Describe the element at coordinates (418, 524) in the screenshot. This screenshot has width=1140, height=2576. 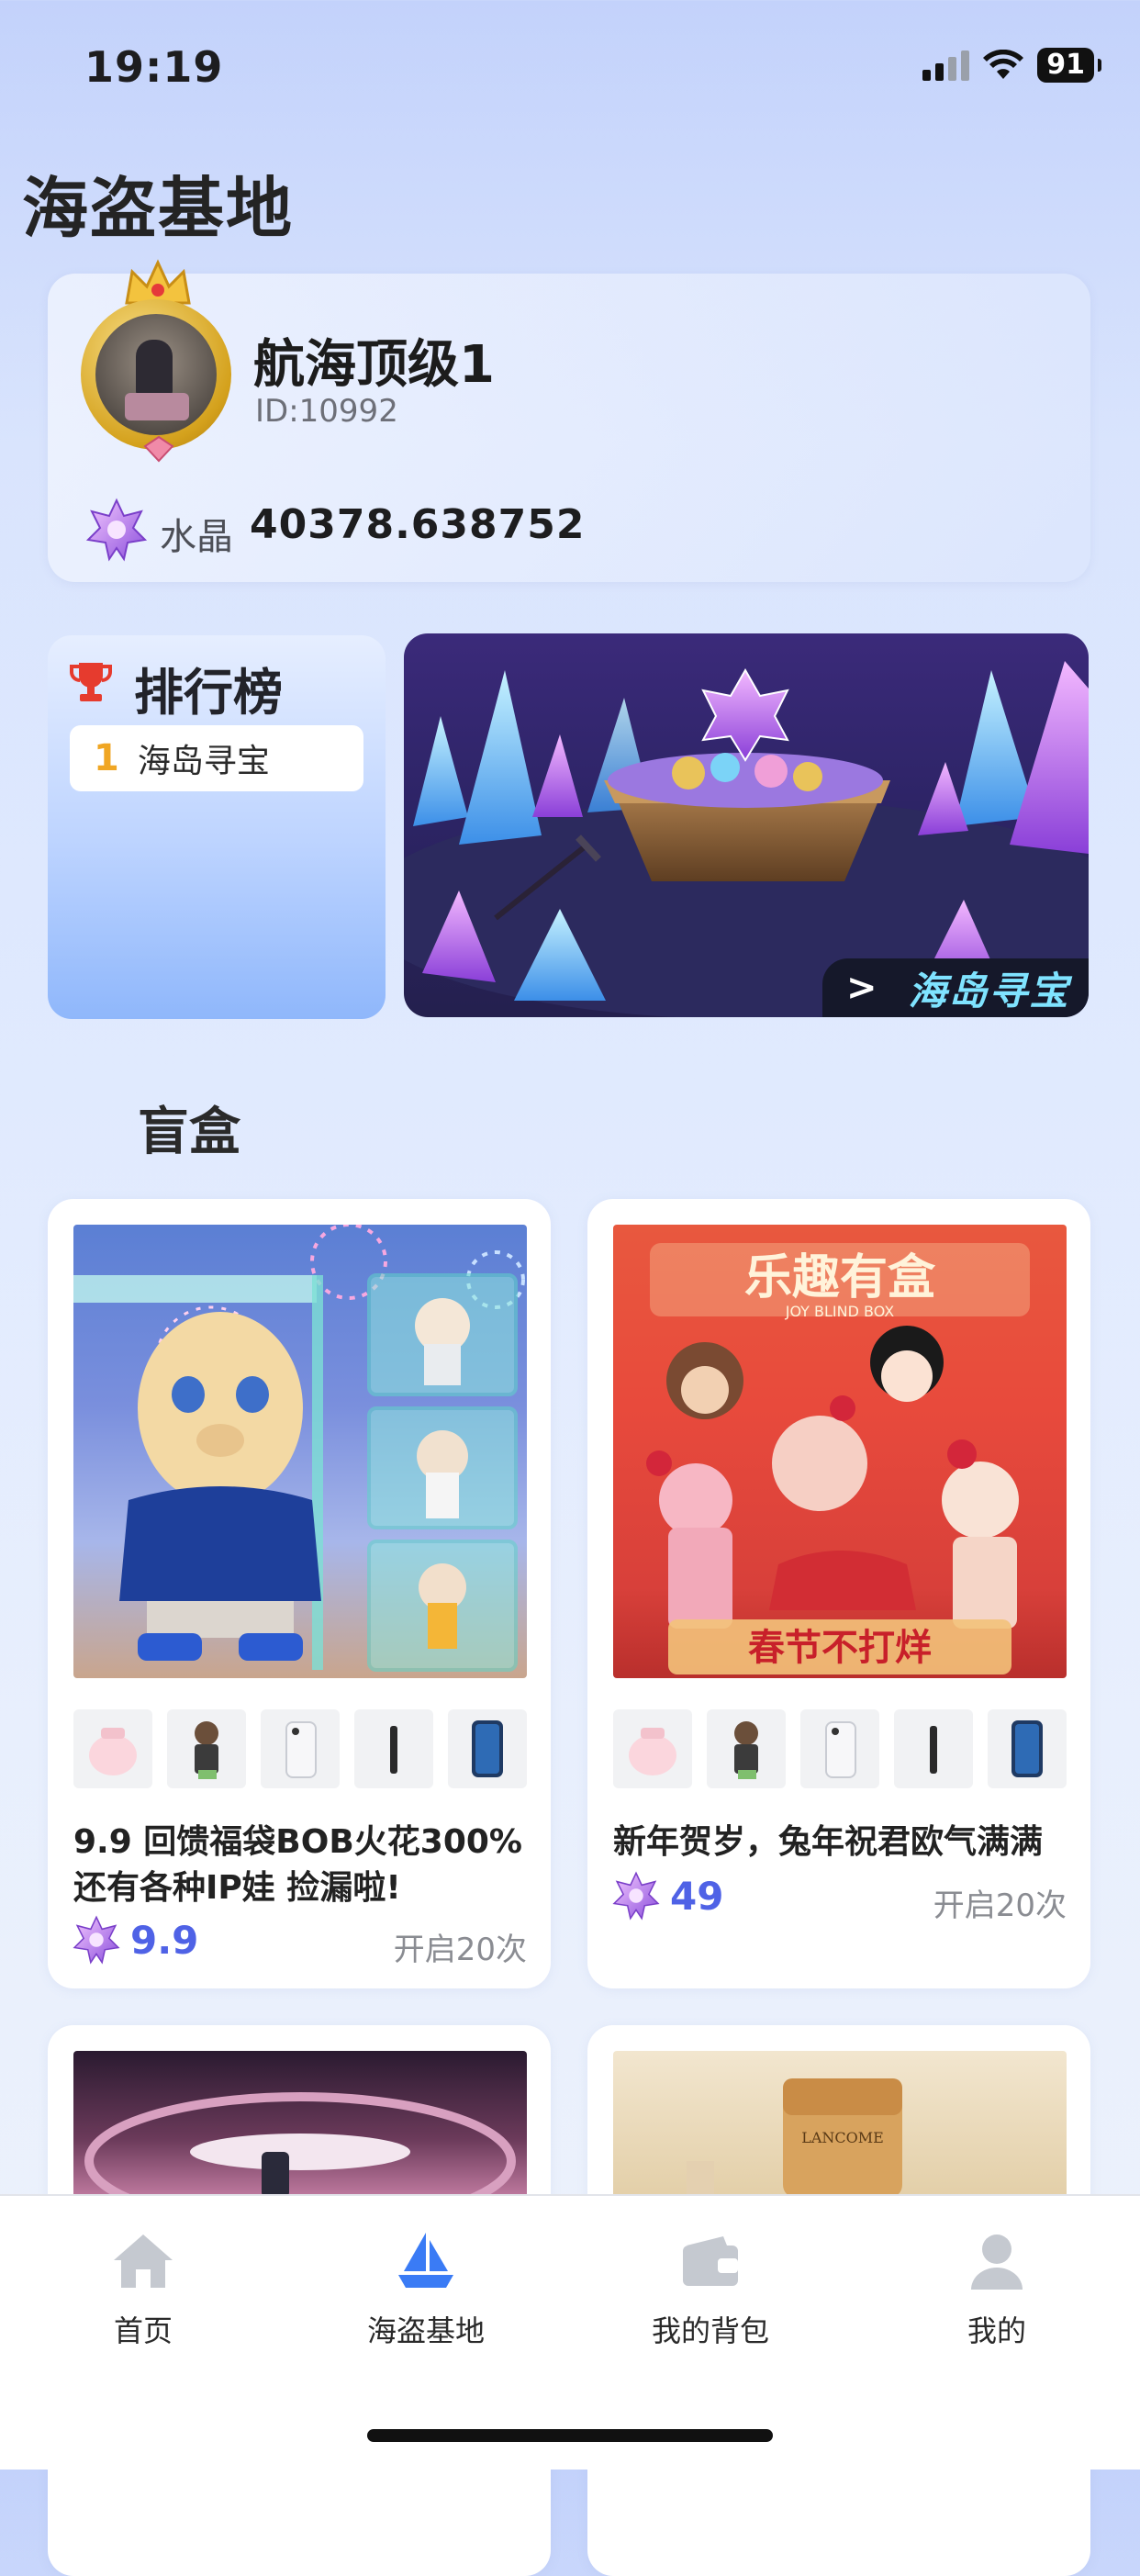
I see `crystal-balance: 40378.638752` at that location.